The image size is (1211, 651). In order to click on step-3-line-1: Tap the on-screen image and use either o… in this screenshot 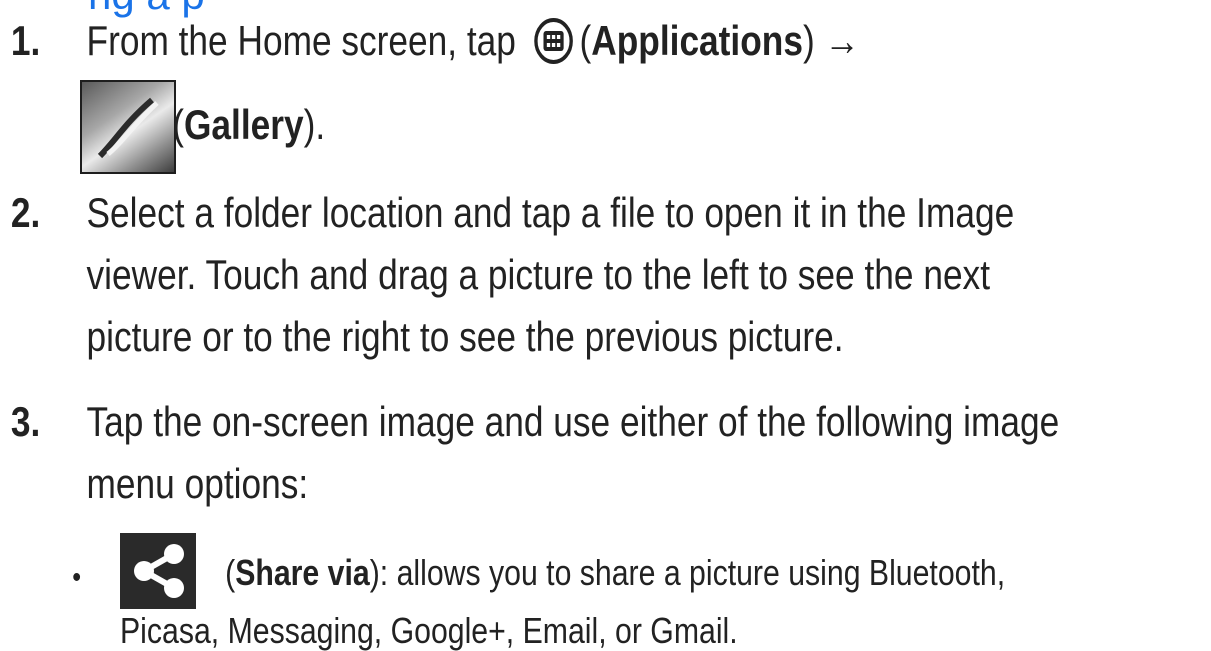, I will do `click(573, 421)`.